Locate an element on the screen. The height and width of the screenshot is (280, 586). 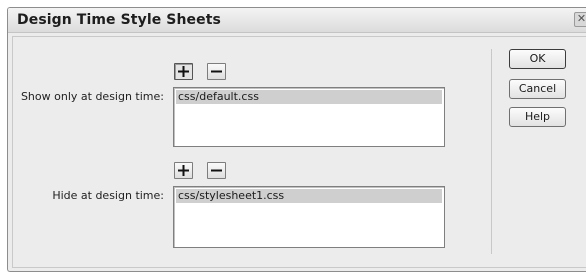
show-add-button is located at coordinates (183, 71).